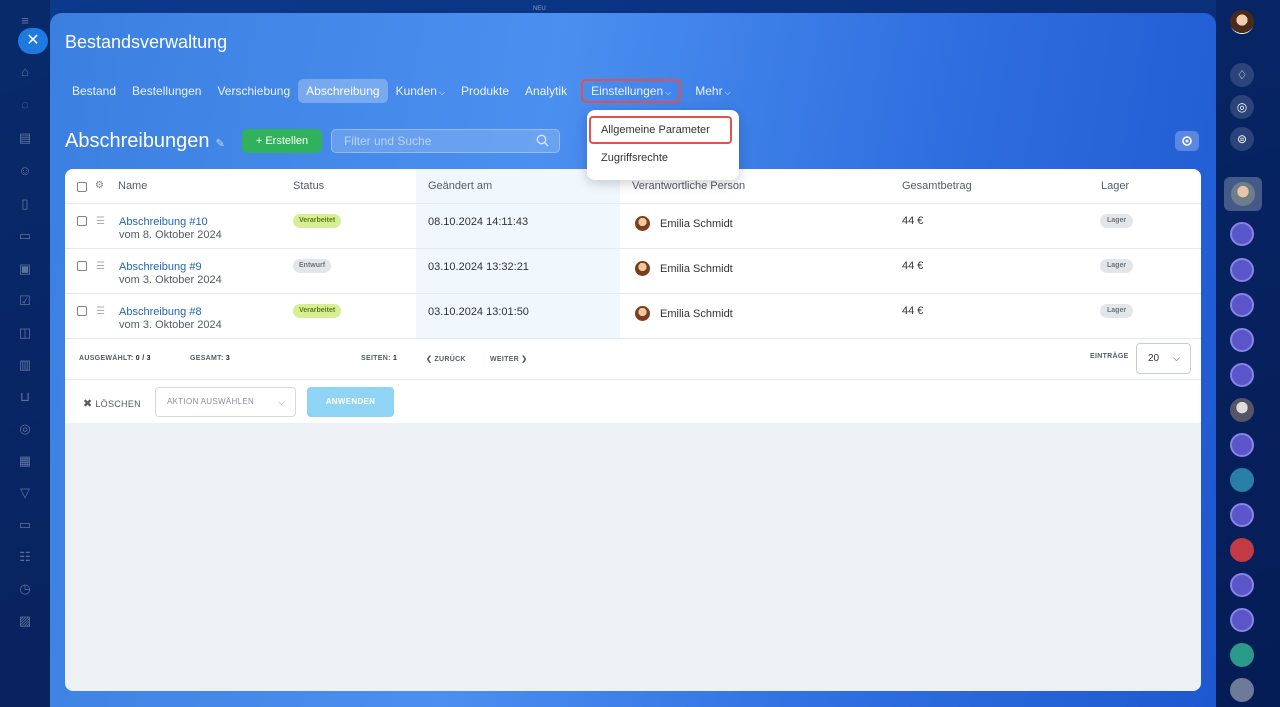 This screenshot has height=707, width=1280. I want to click on search-icon, so click(542, 140).